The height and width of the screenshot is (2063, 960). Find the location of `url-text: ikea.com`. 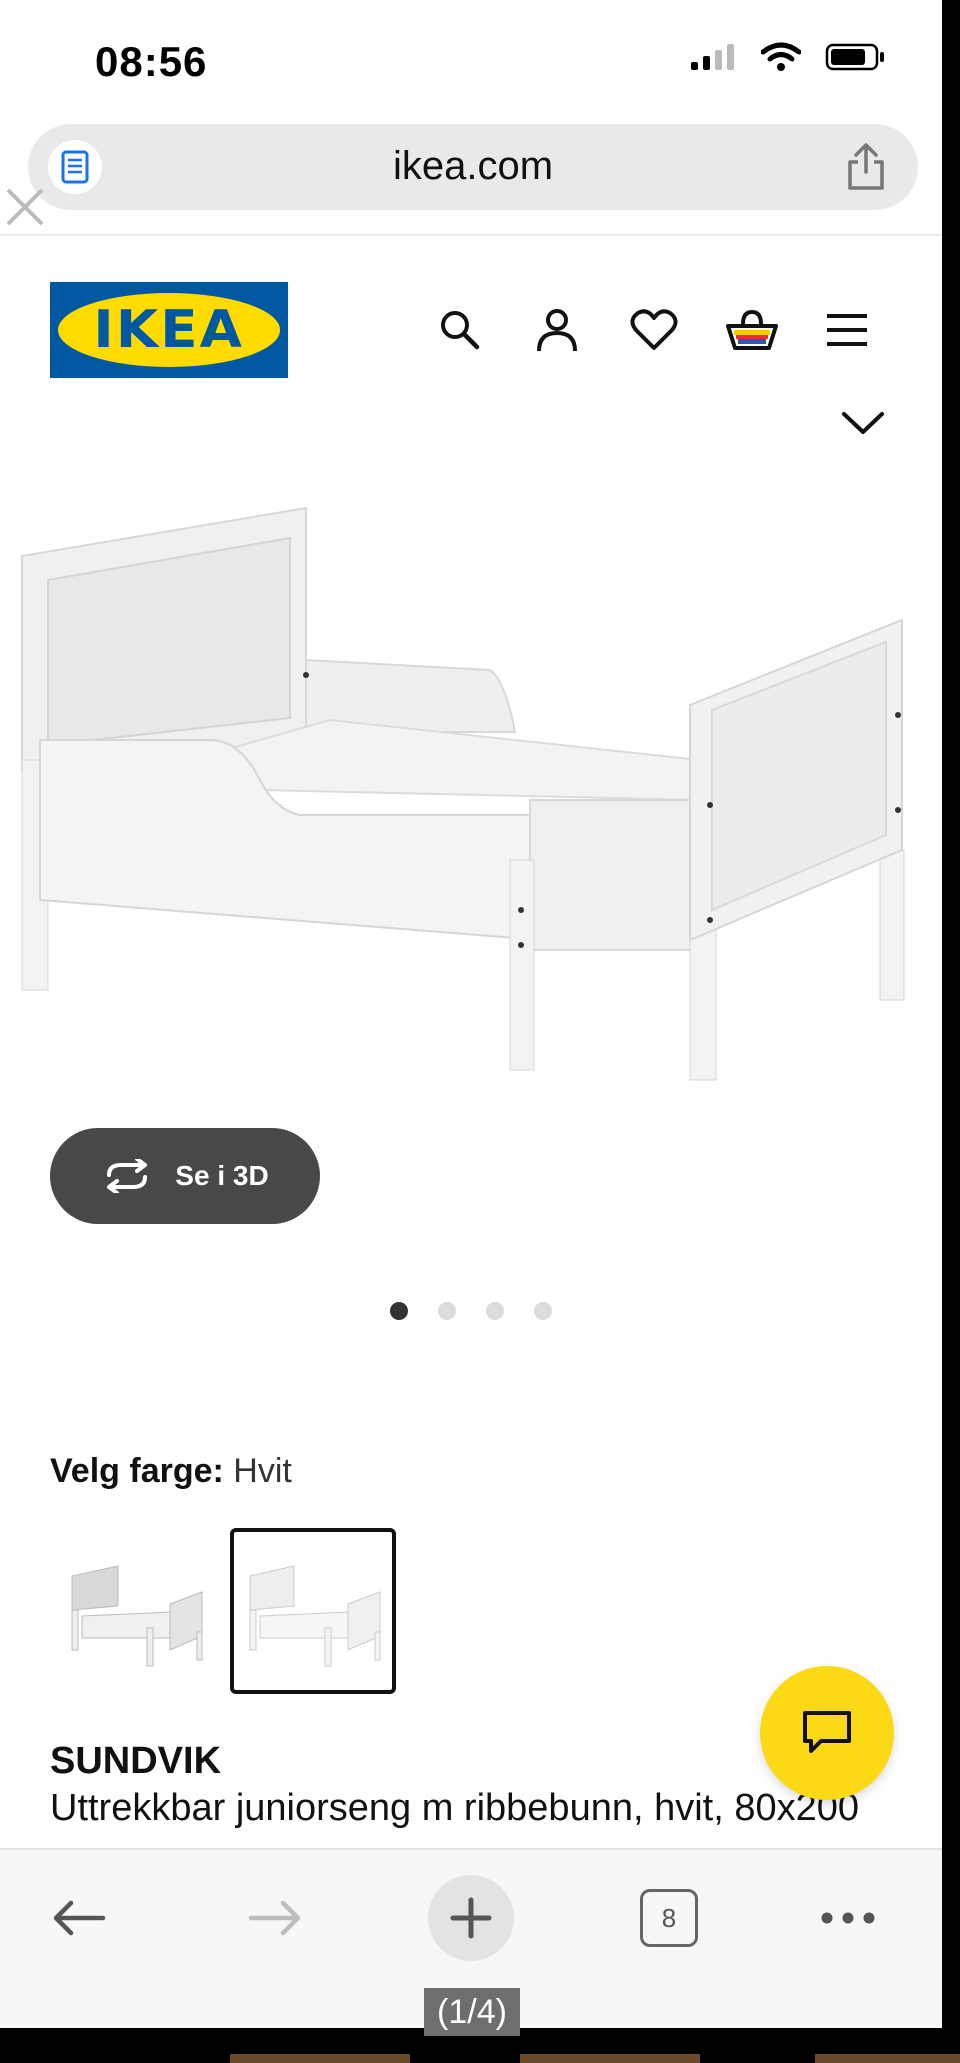

url-text: ikea.com is located at coordinates (473, 166).